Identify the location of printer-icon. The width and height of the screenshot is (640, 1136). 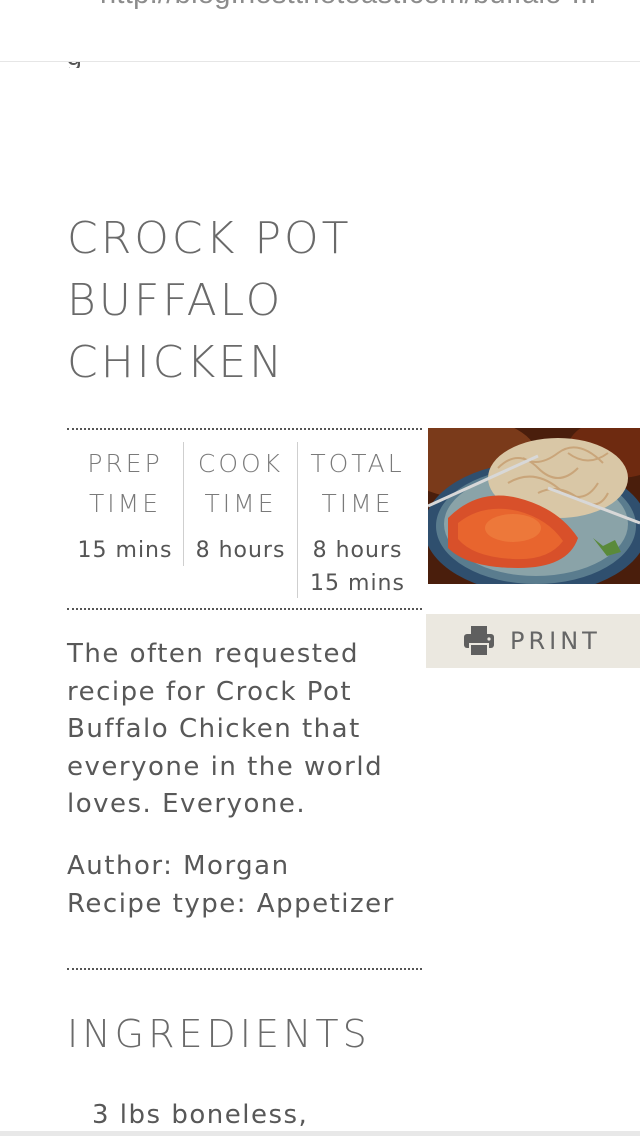
(479, 641).